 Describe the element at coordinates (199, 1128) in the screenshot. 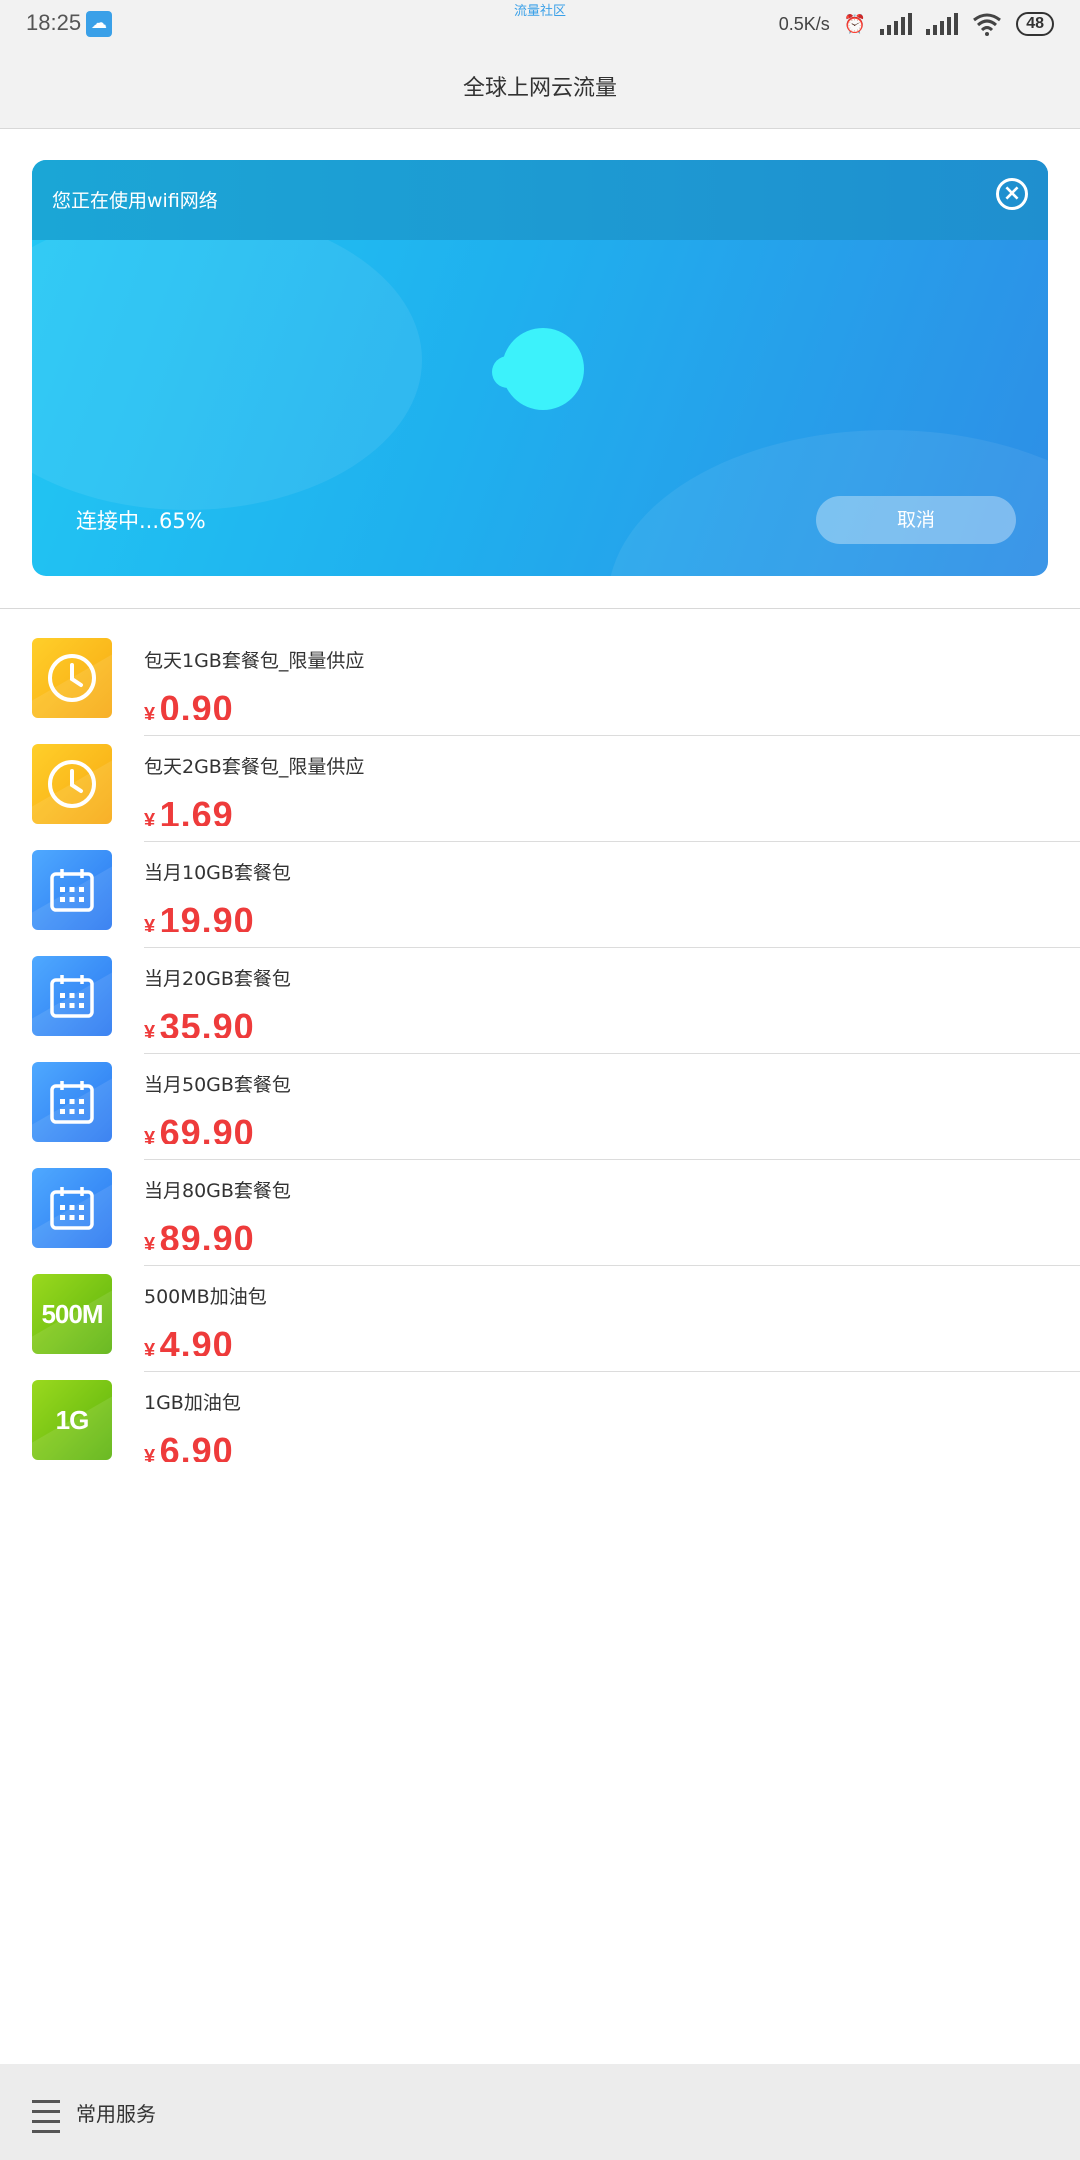

I see `package-price: ¥ 69.90` at that location.